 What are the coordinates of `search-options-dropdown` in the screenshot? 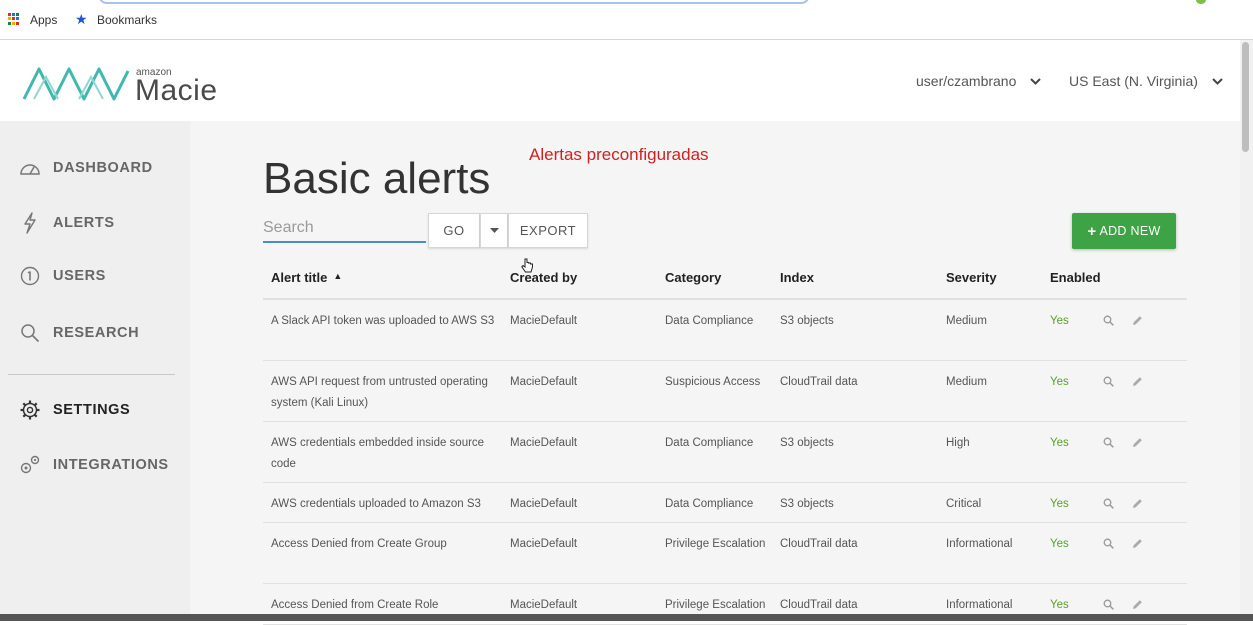 It's located at (494, 230).